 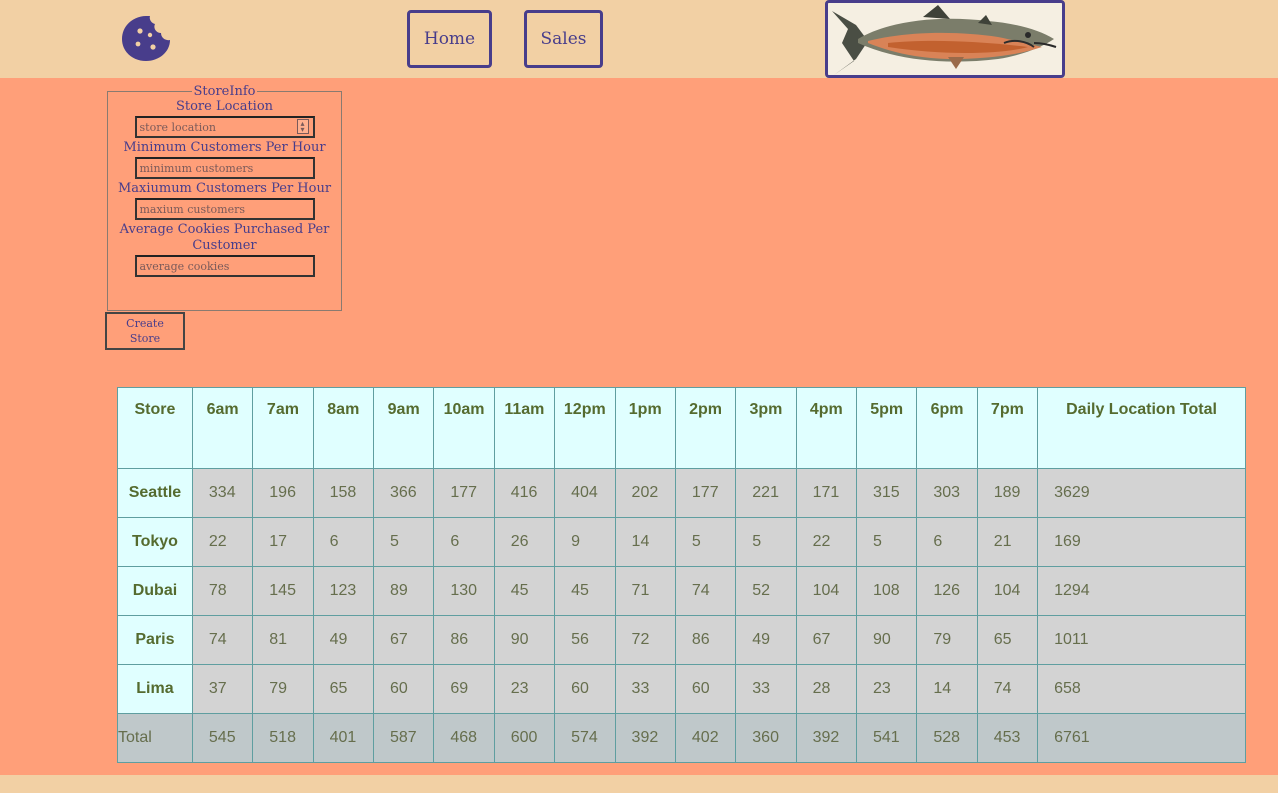 I want to click on row-header-store: Seattle, so click(x=155, y=493).